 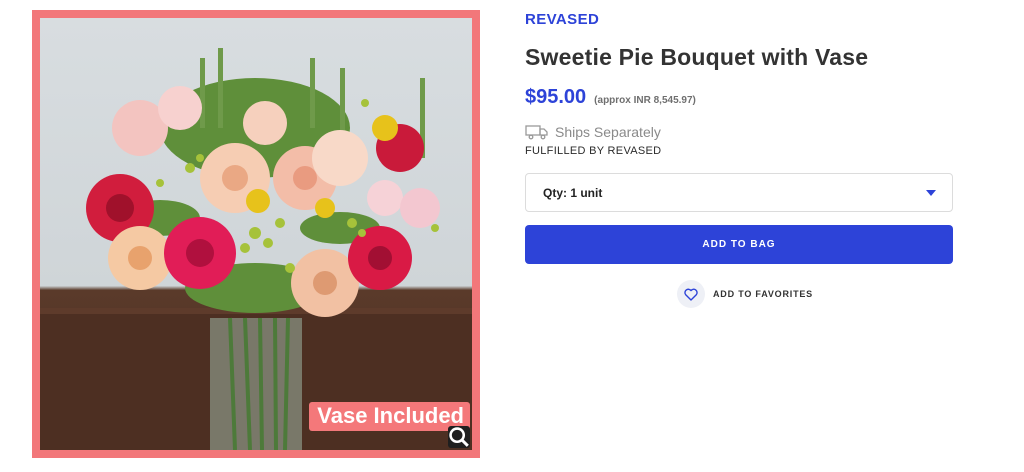 What do you see at coordinates (562, 19) in the screenshot?
I see `brand-link: REVASED` at bounding box center [562, 19].